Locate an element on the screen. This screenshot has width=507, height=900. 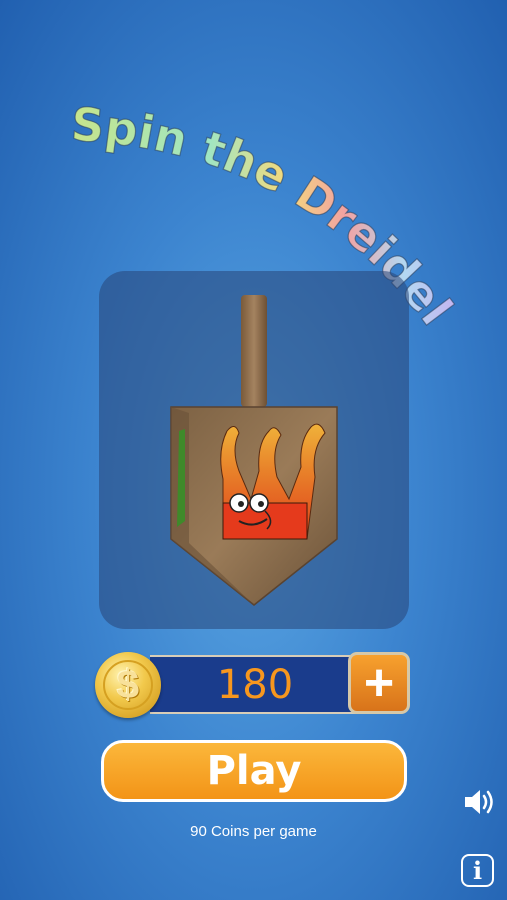
dreidel-handle is located at coordinates (254, 351).